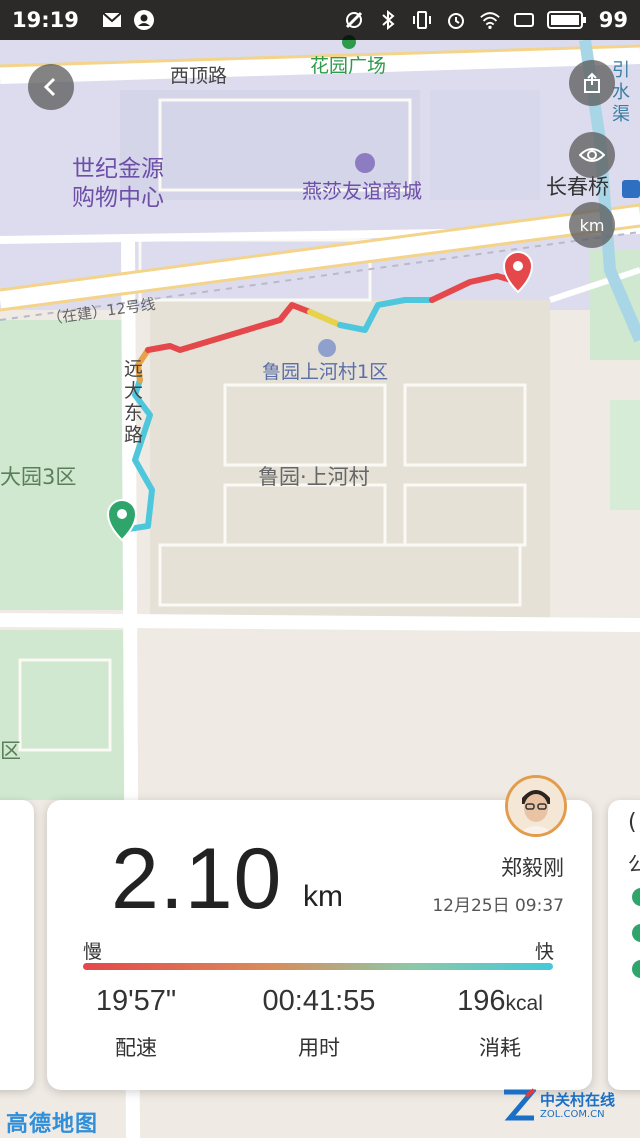 The image size is (640, 1138). What do you see at coordinates (136, 1001) in the screenshot?
I see `pace-value: 19'57"` at bounding box center [136, 1001].